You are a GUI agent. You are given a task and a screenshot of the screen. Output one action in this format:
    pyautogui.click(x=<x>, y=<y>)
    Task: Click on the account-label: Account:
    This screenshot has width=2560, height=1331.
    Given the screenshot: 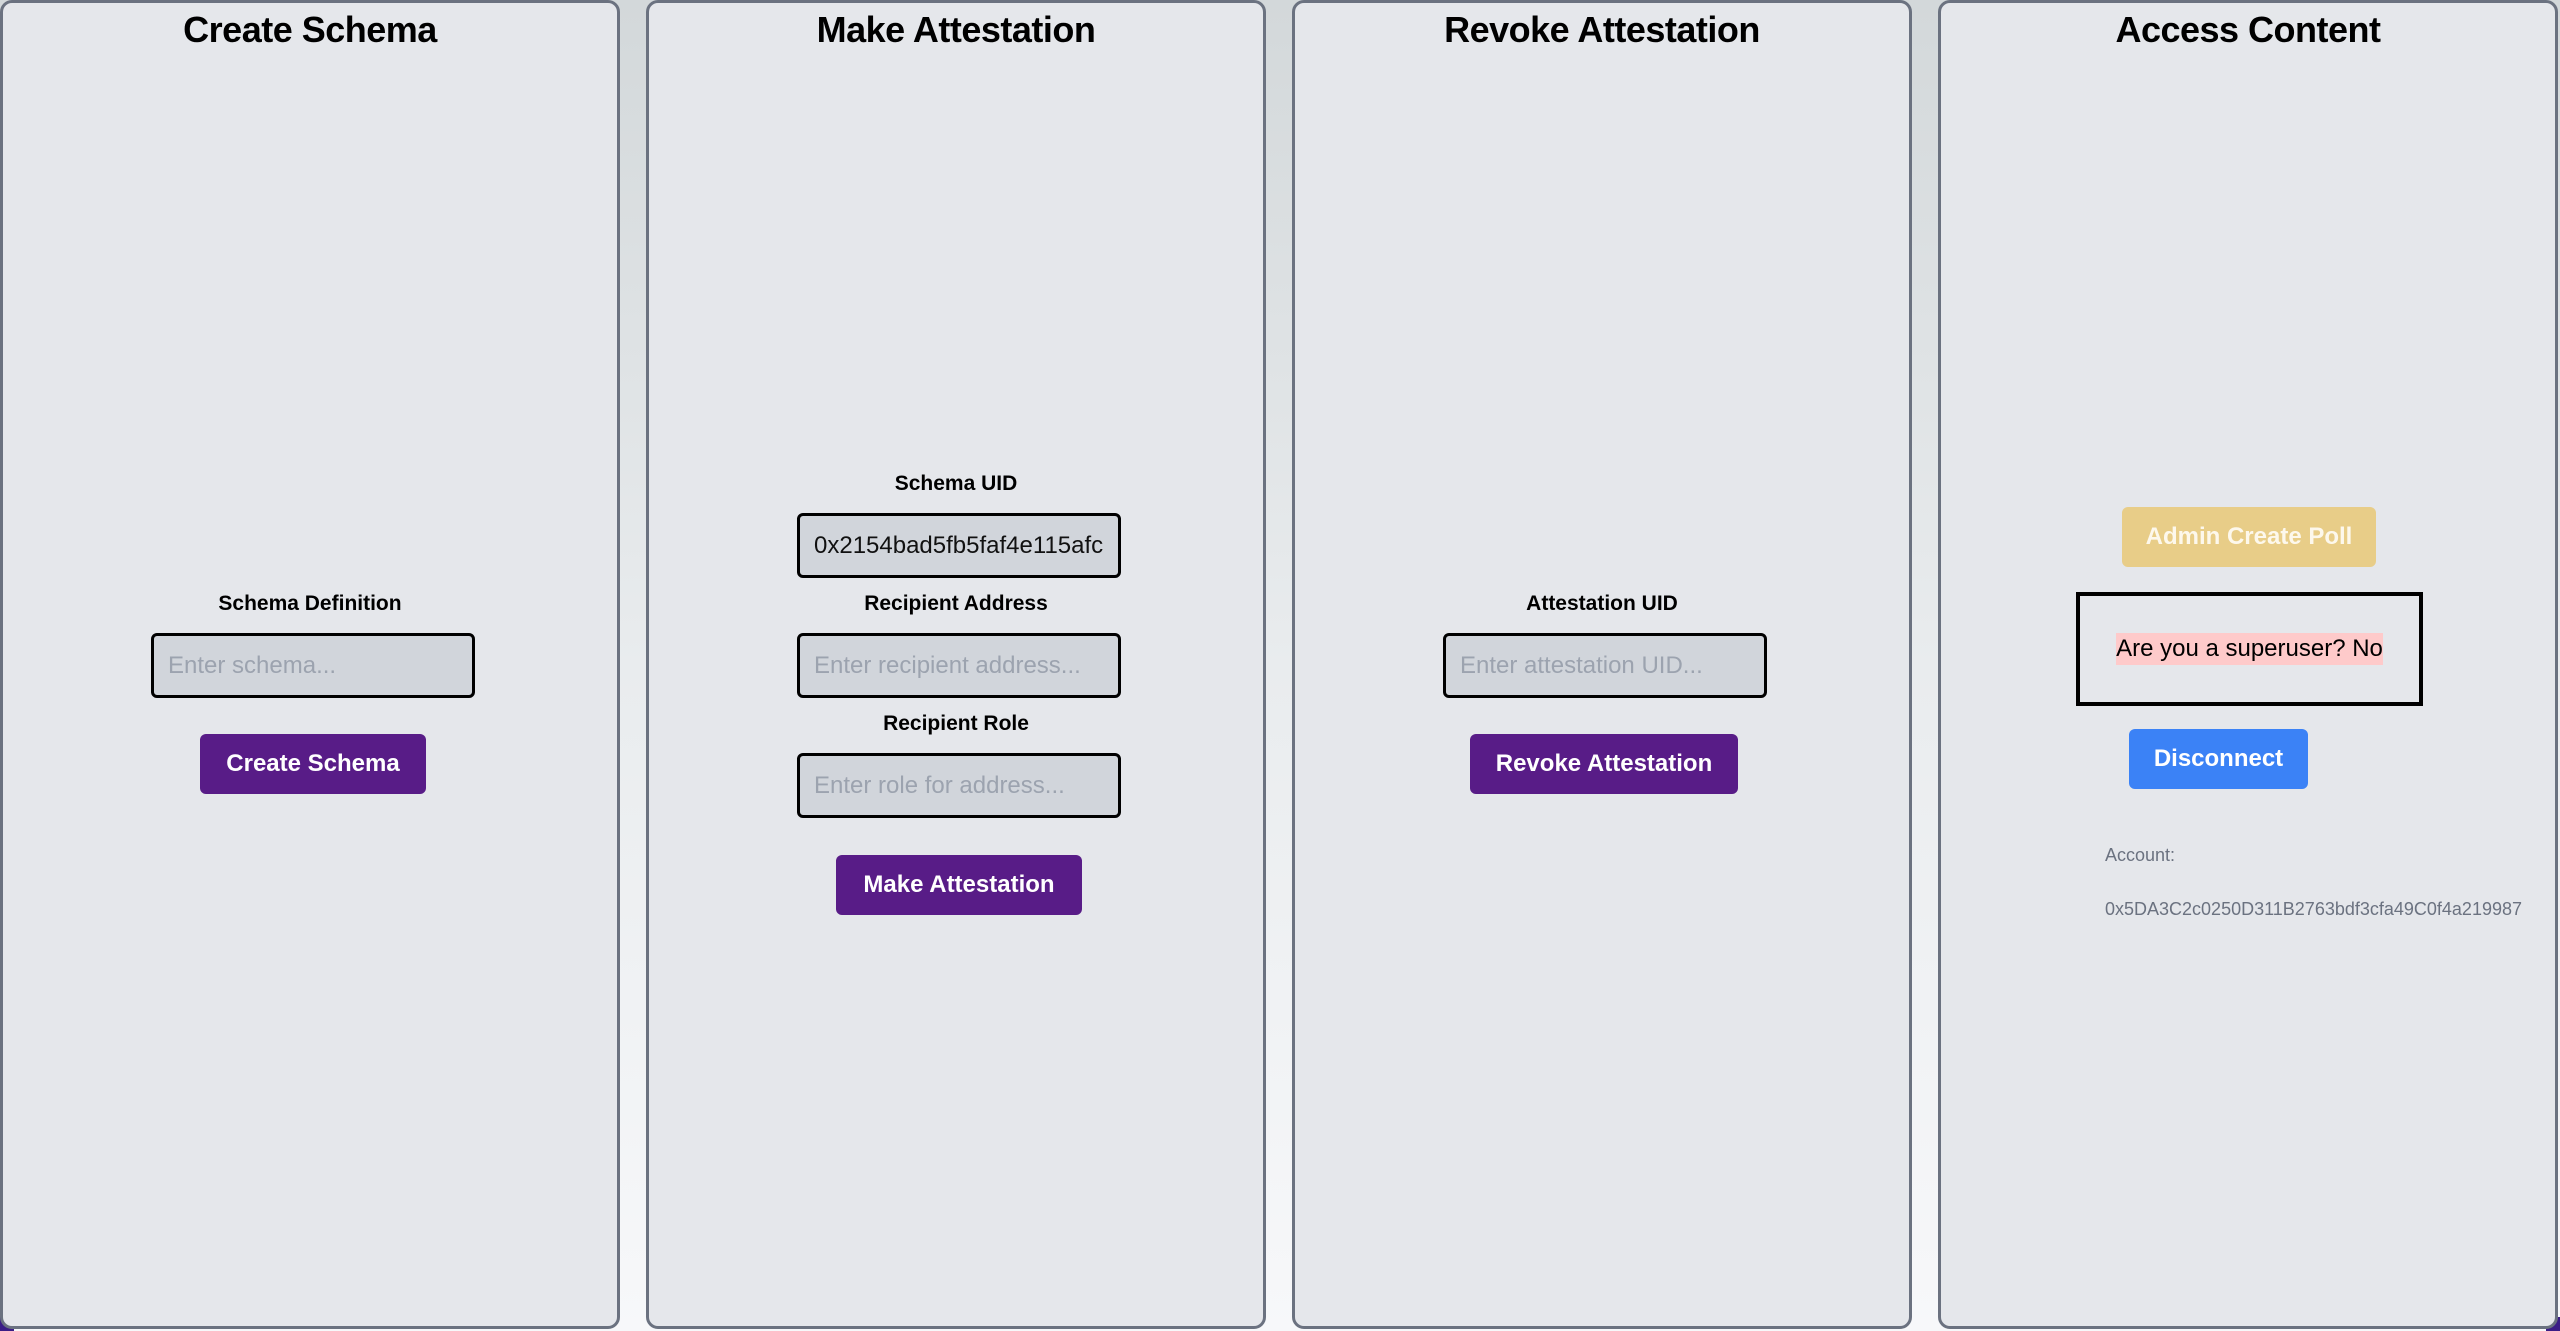 What is the action you would take?
    pyautogui.click(x=2140, y=855)
    